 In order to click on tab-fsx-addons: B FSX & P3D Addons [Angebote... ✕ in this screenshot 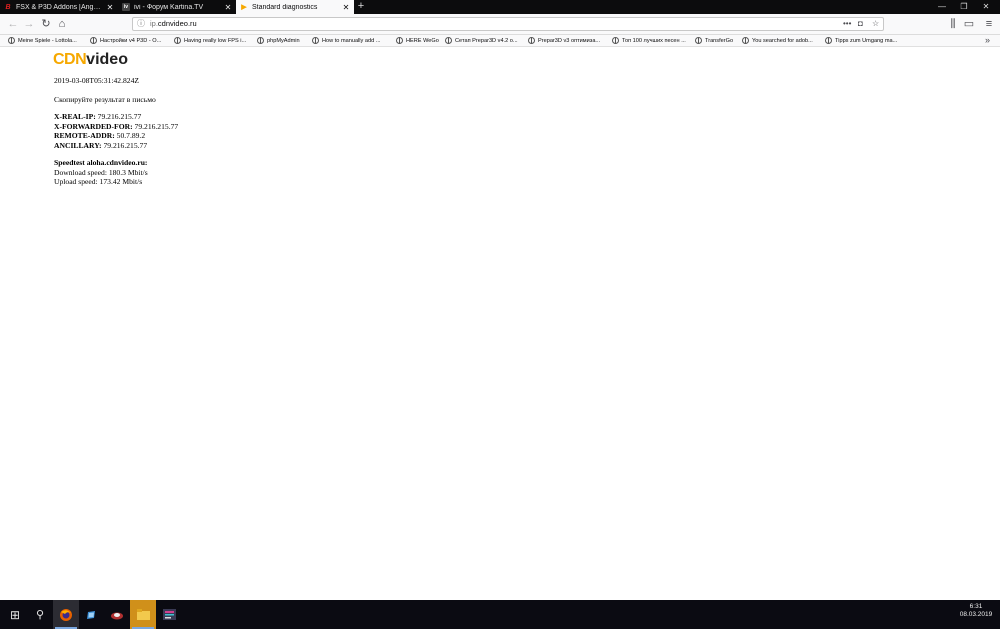, I will do `click(59, 7)`.